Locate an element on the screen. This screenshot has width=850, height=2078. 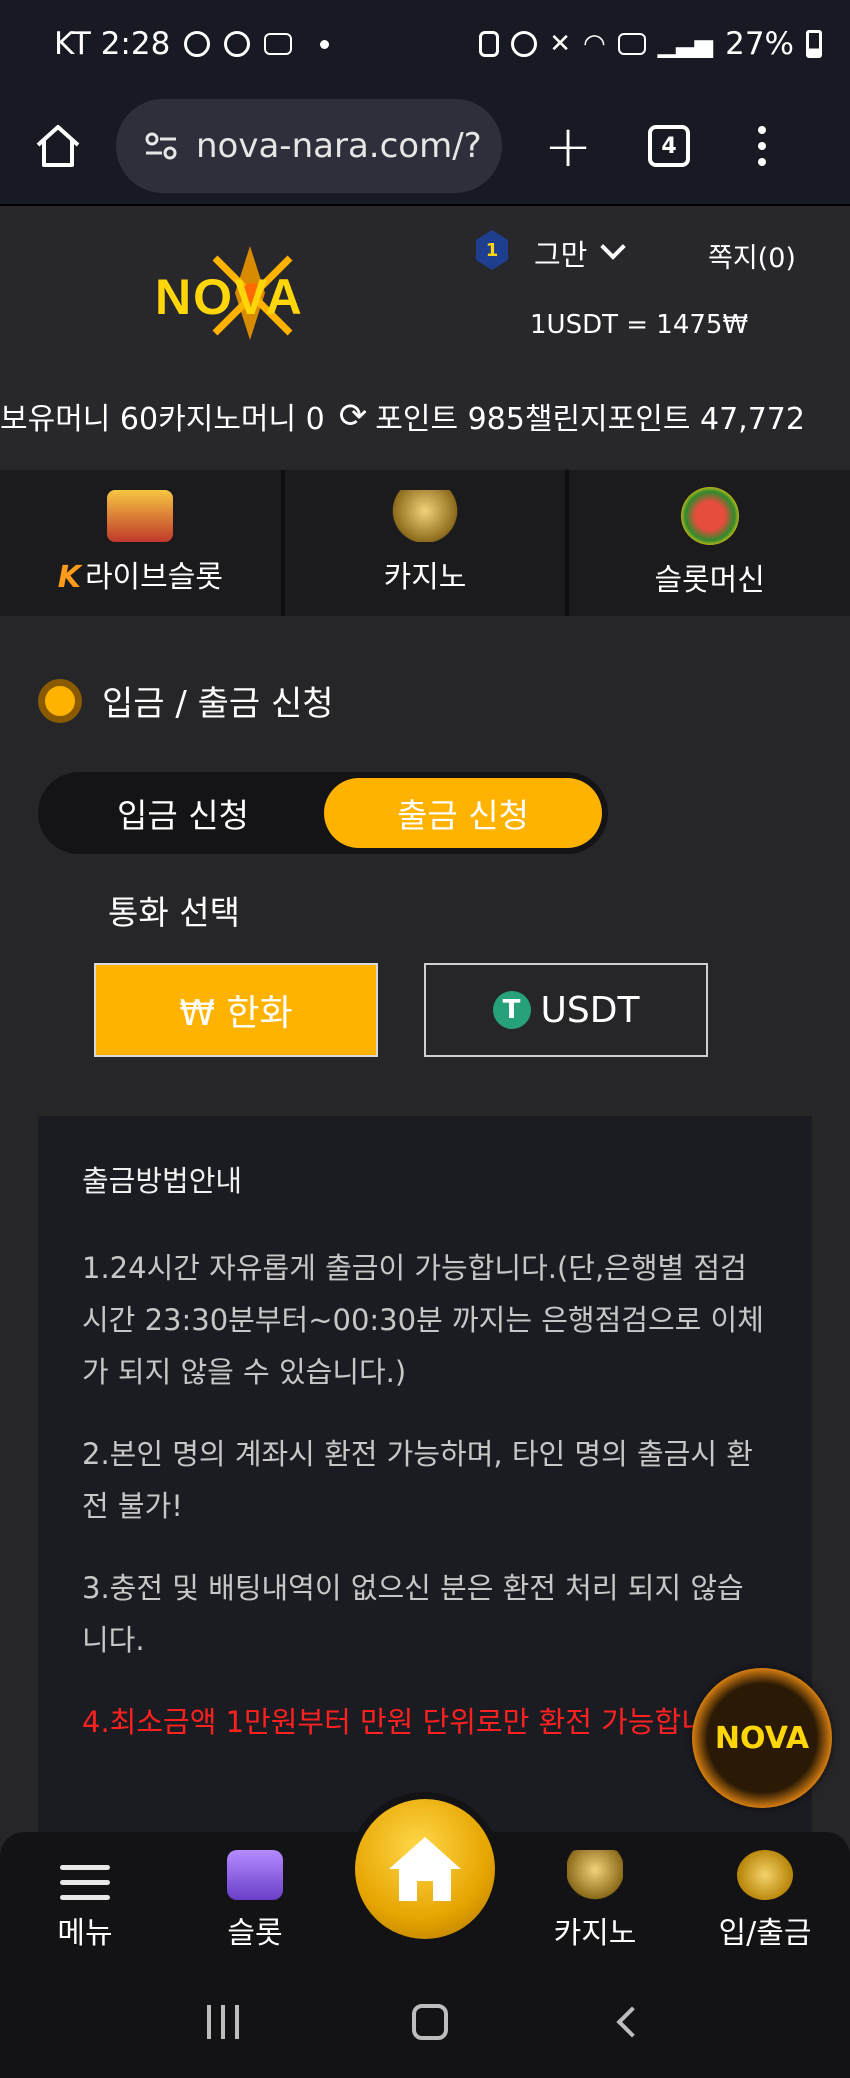
k-icon: K is located at coordinates (69, 577).